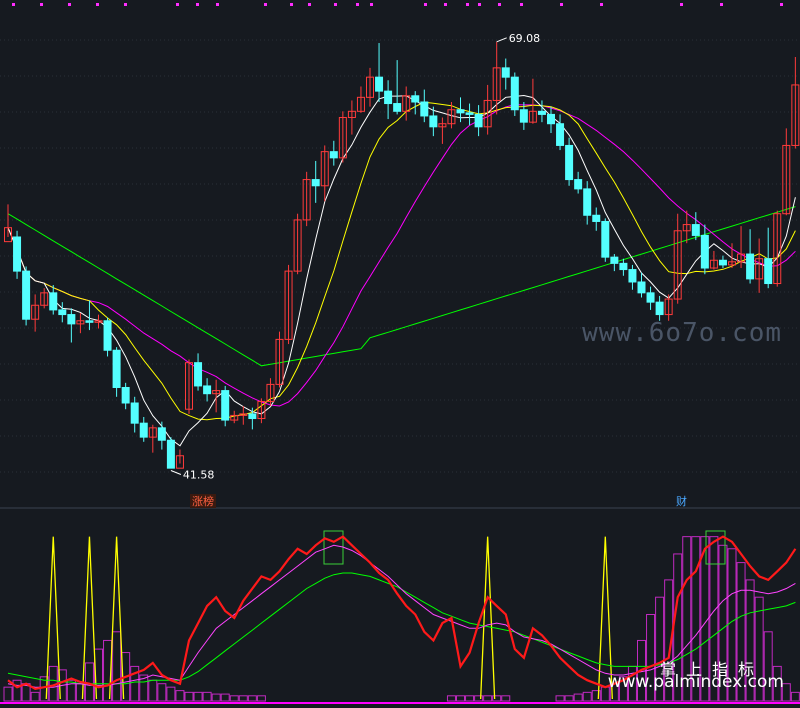 This screenshot has width=800, height=708. Describe the element at coordinates (199, 474) in the screenshot. I see `low-label: 41.58` at that location.